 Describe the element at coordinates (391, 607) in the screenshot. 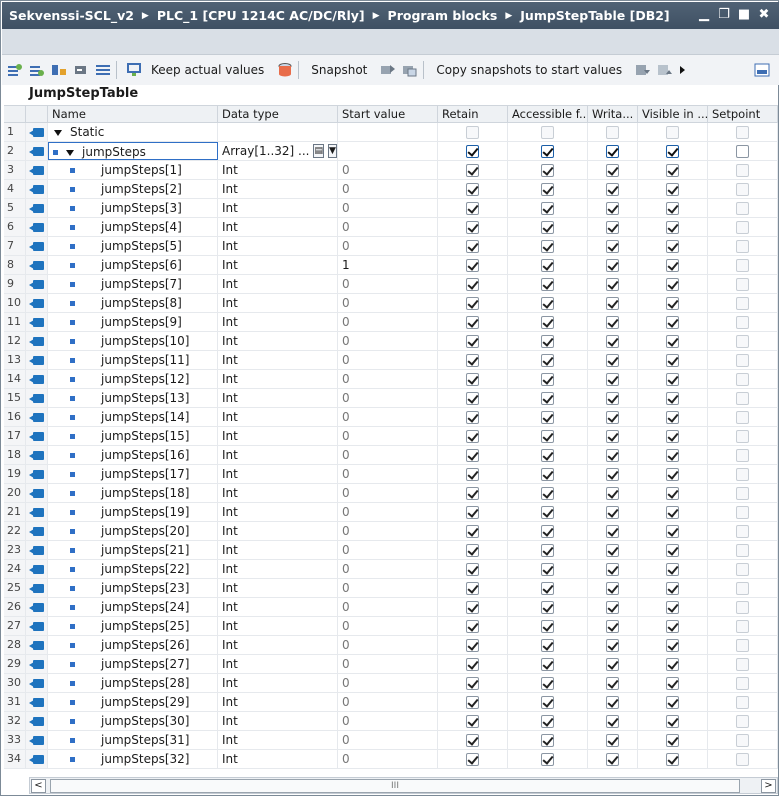

I see `table-row: 26 jumpSteps[24] Int 0` at that location.